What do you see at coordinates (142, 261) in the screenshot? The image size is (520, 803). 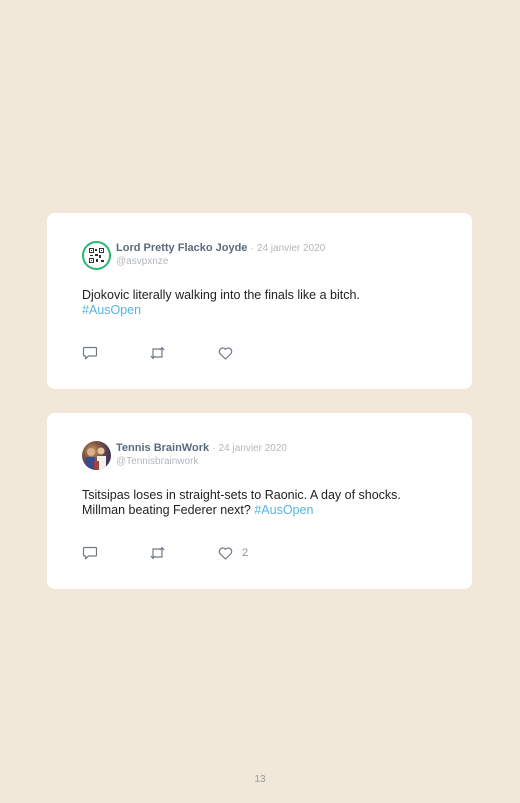 I see `user-handle: @asvpxnze` at bounding box center [142, 261].